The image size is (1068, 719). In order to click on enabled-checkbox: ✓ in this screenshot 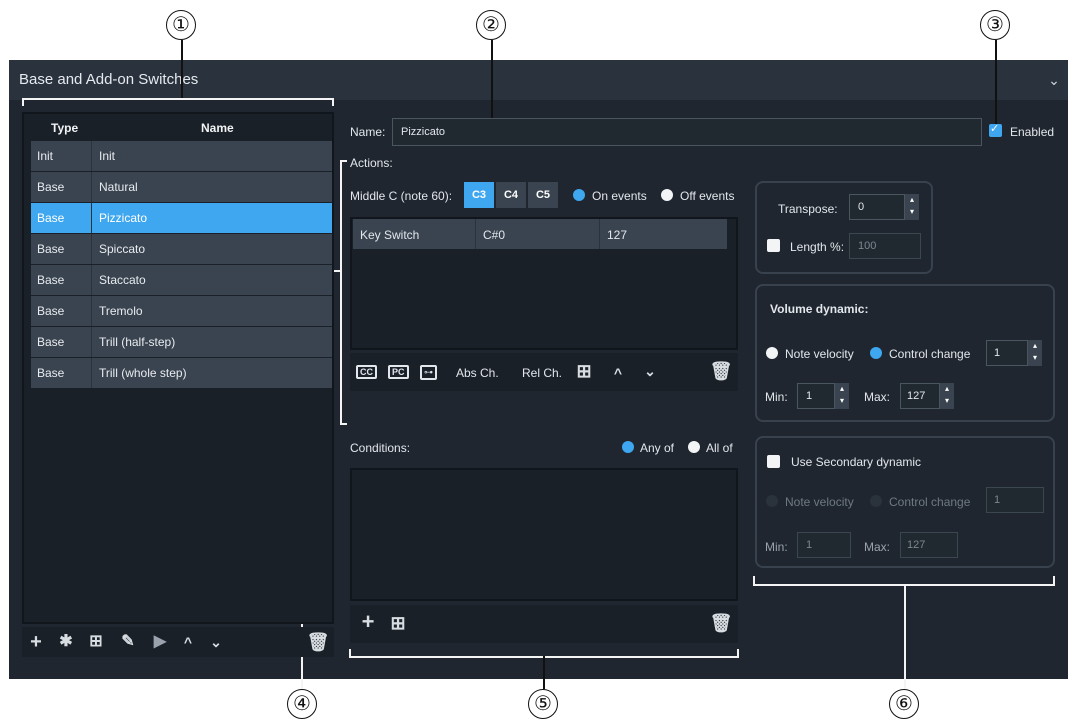, I will do `click(995, 130)`.